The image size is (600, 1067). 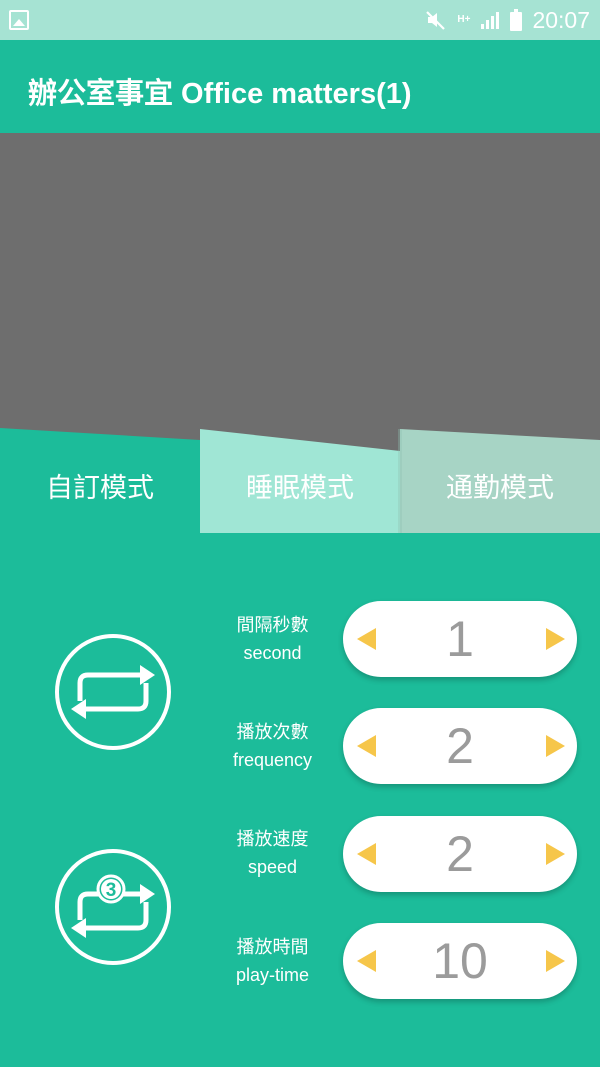 I want to click on setting-label-en: play-time, so click(x=272, y=975).